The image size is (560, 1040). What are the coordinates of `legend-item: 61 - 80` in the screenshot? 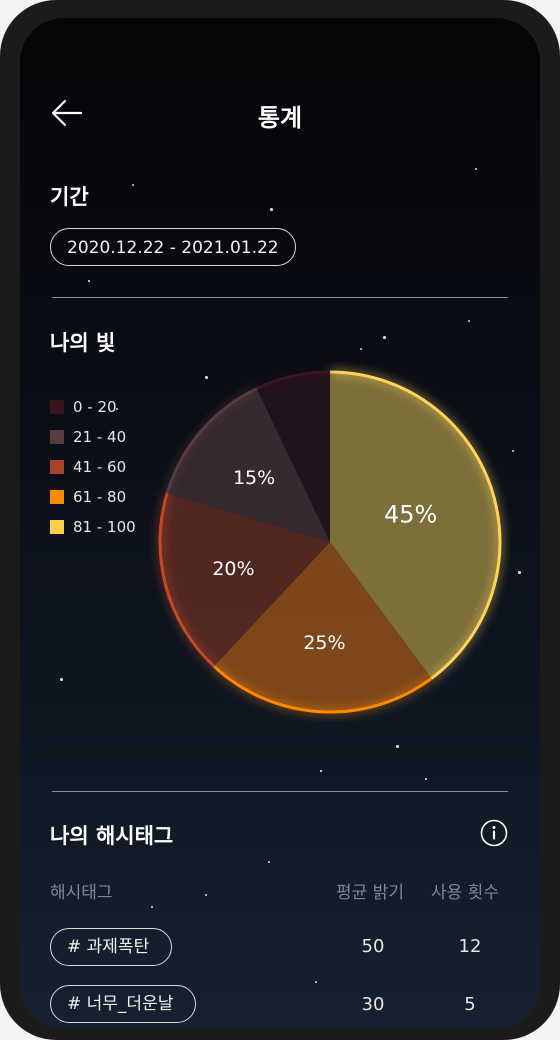 It's located at (93, 497).